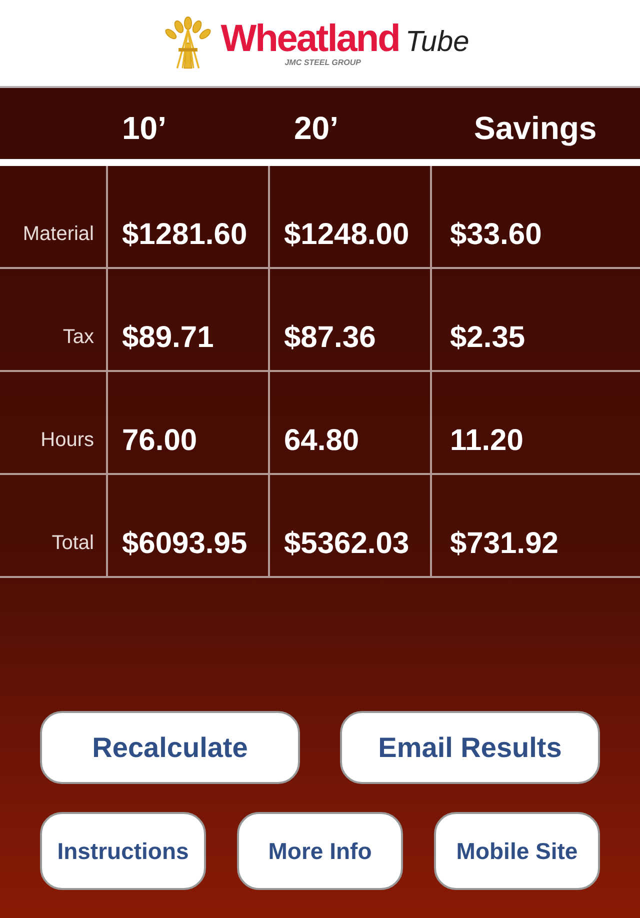 The height and width of the screenshot is (918, 640). What do you see at coordinates (347, 235) in the screenshot?
I see `table-cell: $1248.00` at bounding box center [347, 235].